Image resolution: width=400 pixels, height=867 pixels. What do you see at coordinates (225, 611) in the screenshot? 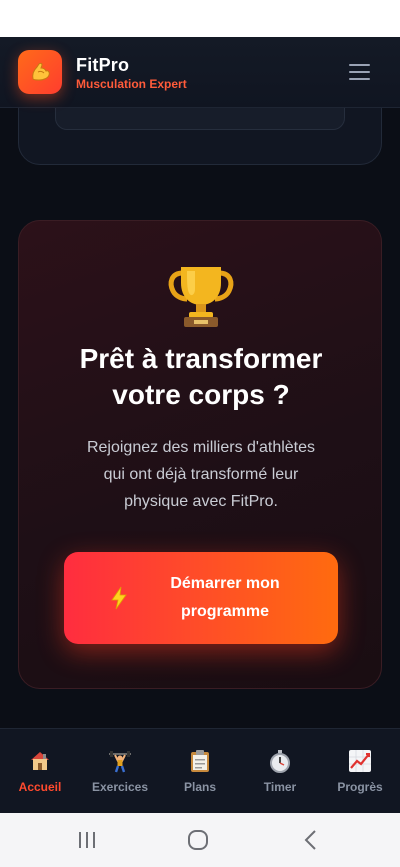
I see `button-label-line: programme` at bounding box center [225, 611].